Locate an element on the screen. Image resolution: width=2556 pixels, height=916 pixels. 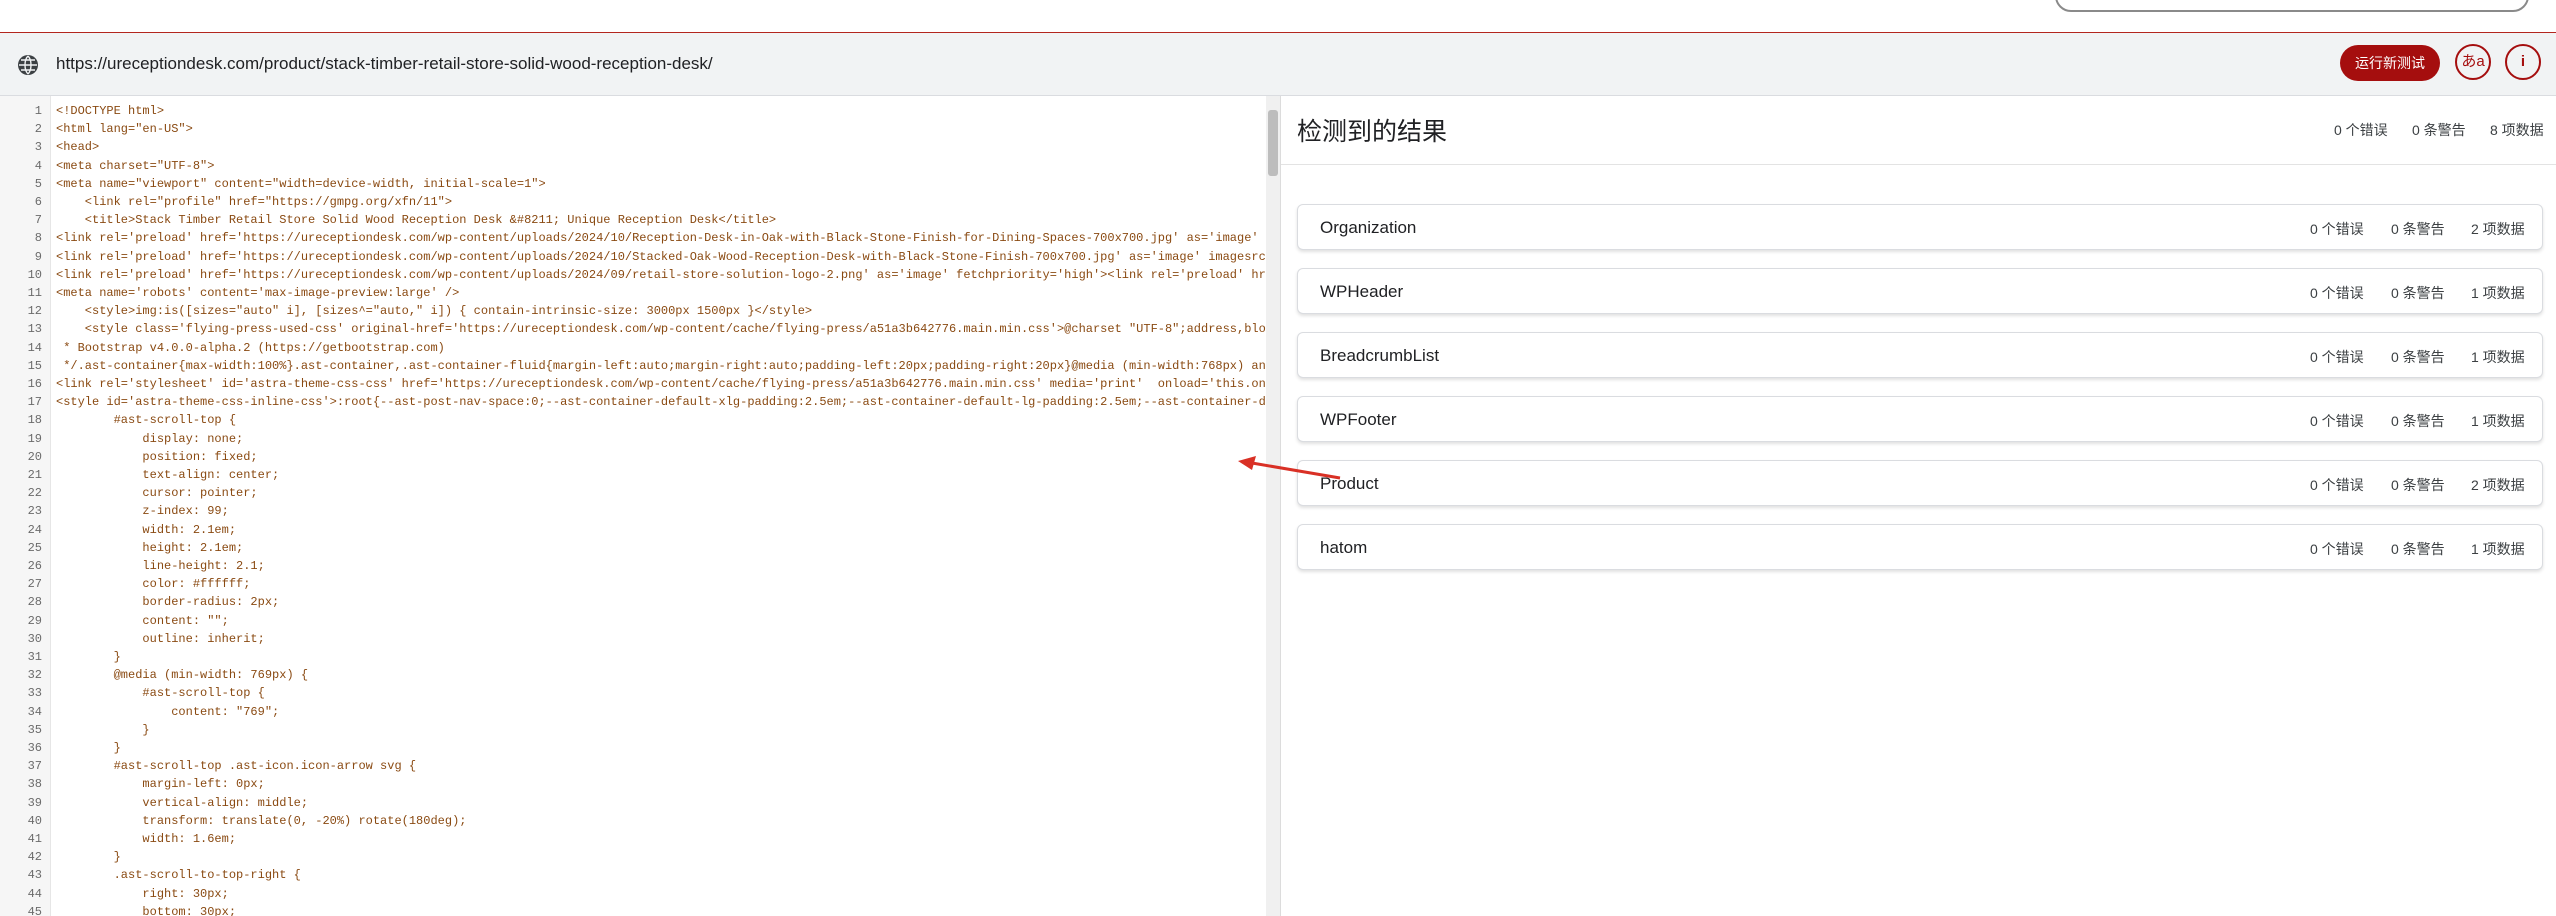
line-number: 5 is located at coordinates (38, 183).